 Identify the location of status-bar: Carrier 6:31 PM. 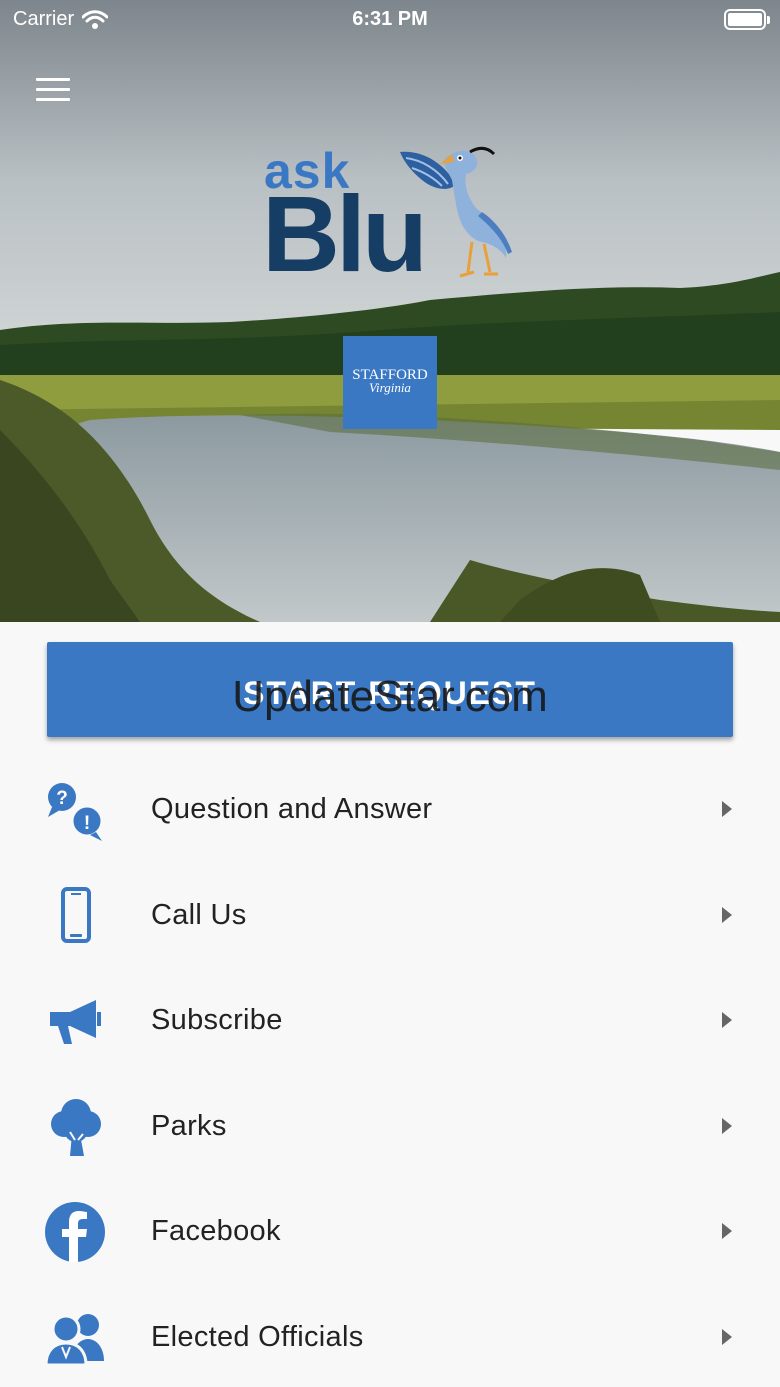
(390, 20).